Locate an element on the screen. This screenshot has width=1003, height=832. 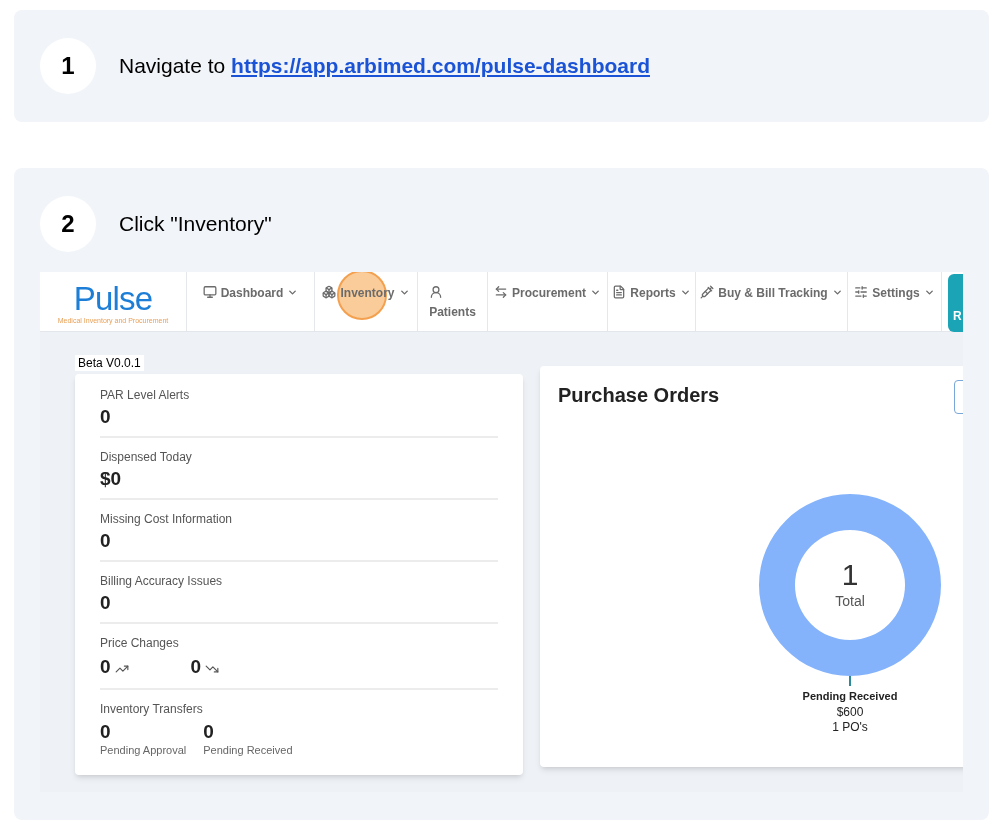
version-label: Beta V0.0.1 is located at coordinates (109, 363).